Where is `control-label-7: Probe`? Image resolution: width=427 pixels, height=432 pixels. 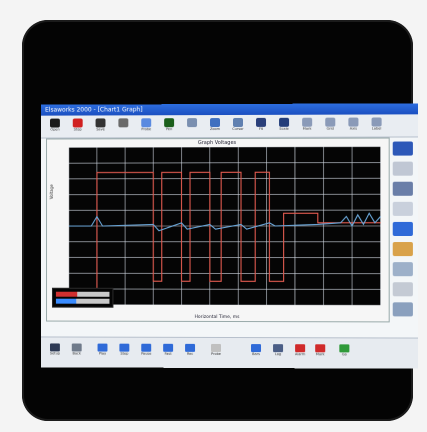
control-label-7: Probe is located at coordinates (216, 353).